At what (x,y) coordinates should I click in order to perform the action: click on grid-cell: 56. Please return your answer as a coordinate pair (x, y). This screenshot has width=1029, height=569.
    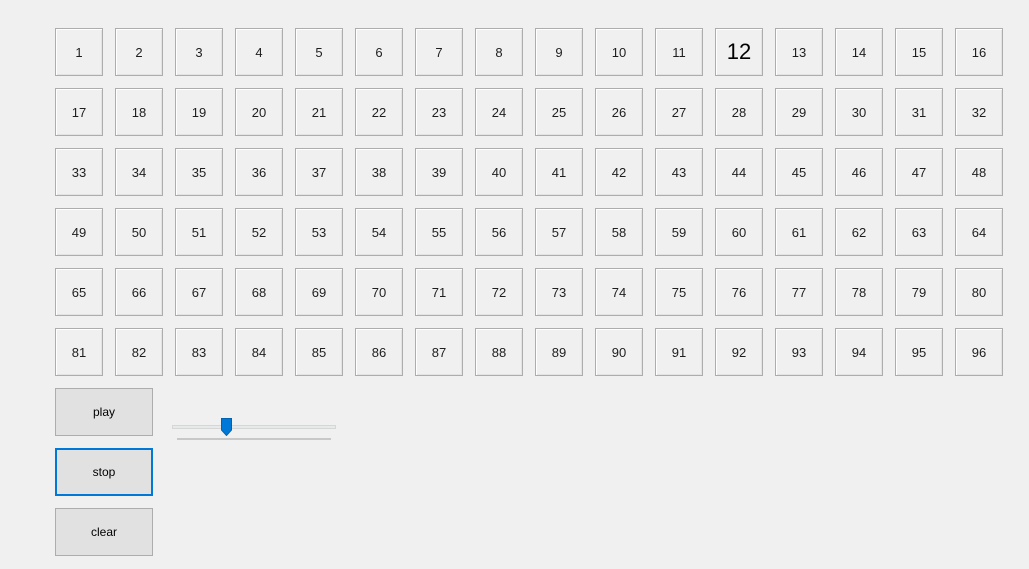
    Looking at the image, I should click on (499, 232).